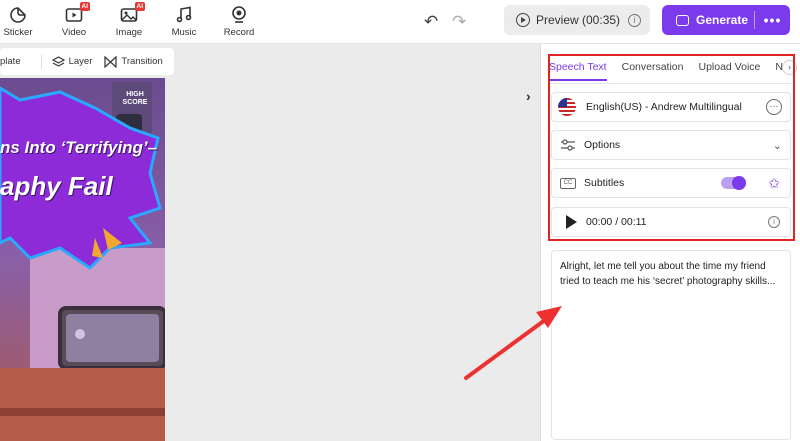 The image size is (800, 441). Describe the element at coordinates (184, 15) in the screenshot. I see `music-icon` at that location.